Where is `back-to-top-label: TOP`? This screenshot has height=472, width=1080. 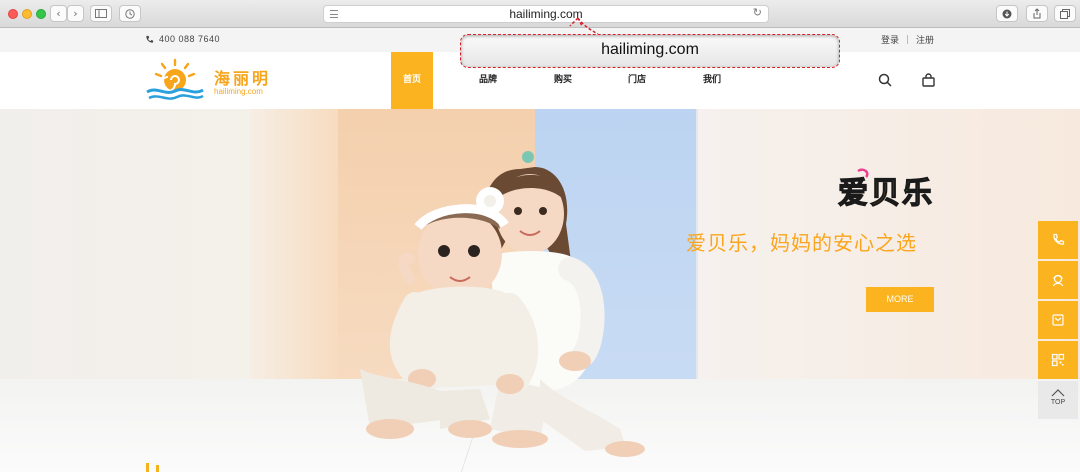
back-to-top-label: TOP is located at coordinates (1058, 402).